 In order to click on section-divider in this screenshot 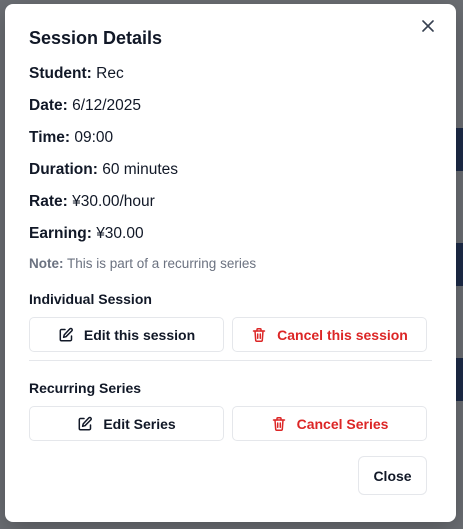, I will do `click(230, 360)`.